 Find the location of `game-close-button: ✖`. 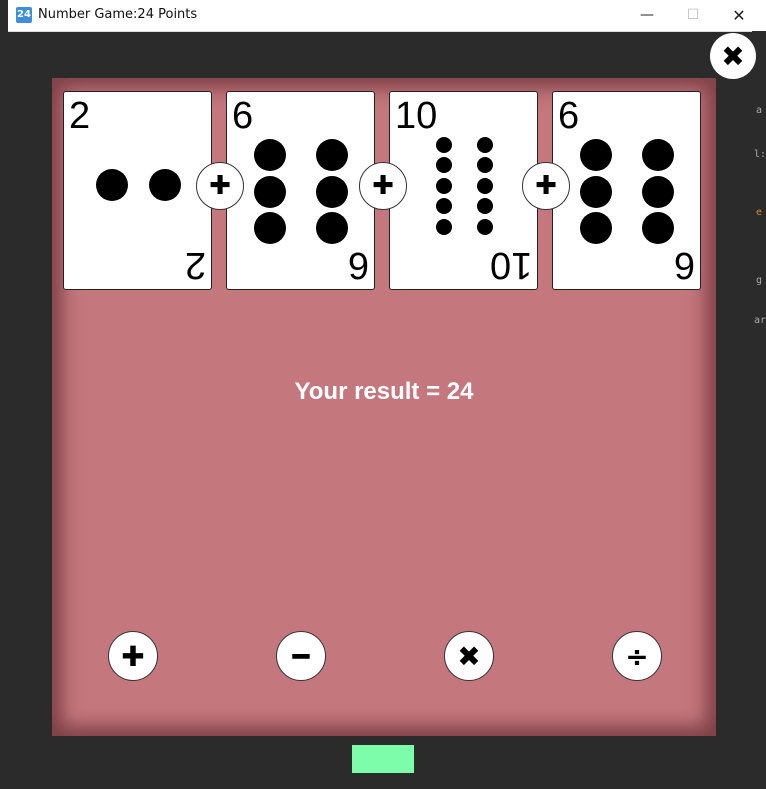

game-close-button: ✖ is located at coordinates (733, 56).